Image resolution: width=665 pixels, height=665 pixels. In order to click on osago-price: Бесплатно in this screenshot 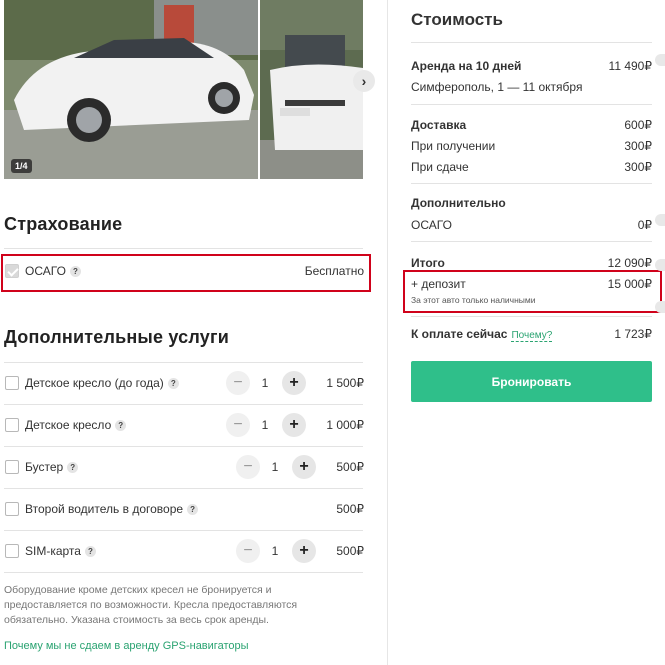, I will do `click(334, 271)`.